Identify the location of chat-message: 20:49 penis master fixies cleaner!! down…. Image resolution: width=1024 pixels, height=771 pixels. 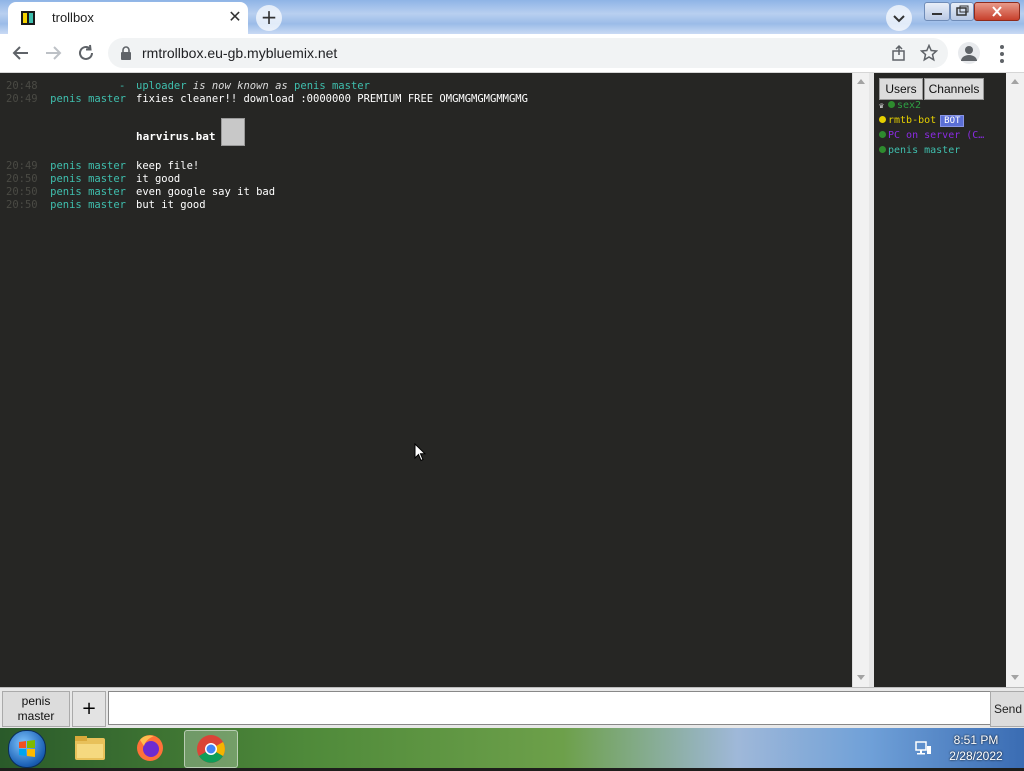
(426, 99).